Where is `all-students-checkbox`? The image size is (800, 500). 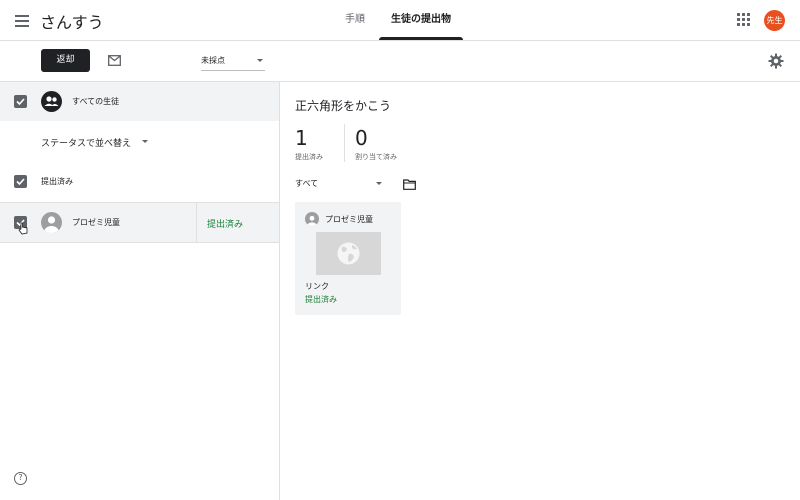
all-students-checkbox is located at coordinates (20, 101).